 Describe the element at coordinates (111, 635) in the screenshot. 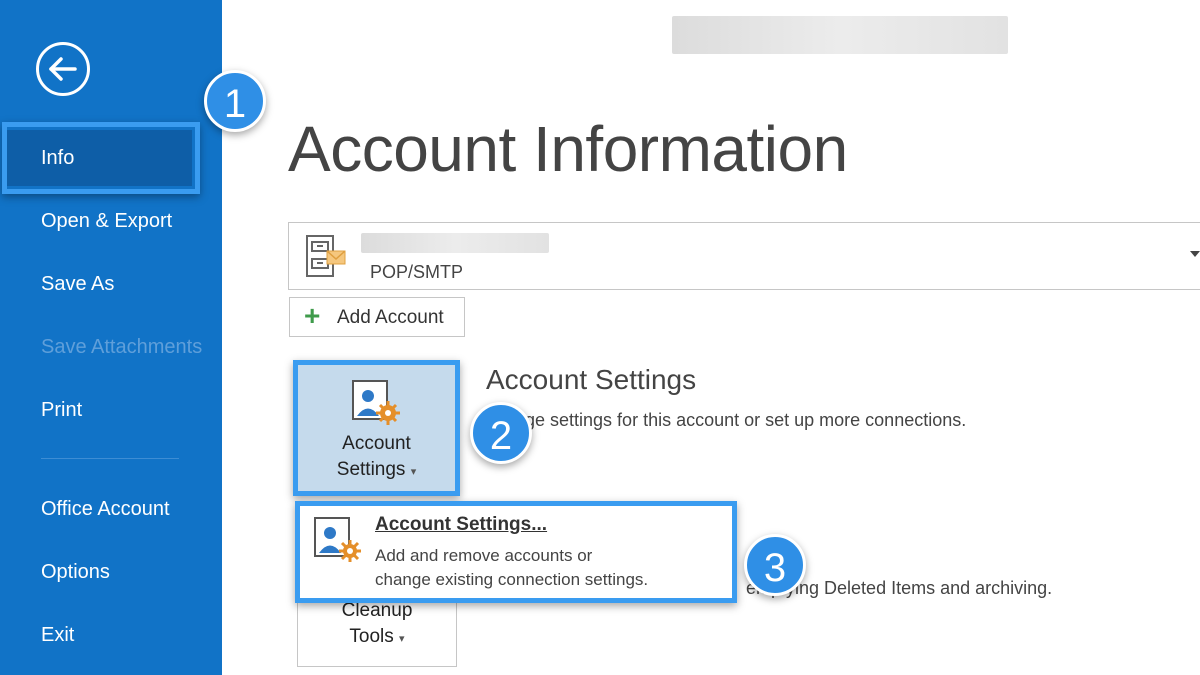

I see `nav-exit: Exit` at that location.